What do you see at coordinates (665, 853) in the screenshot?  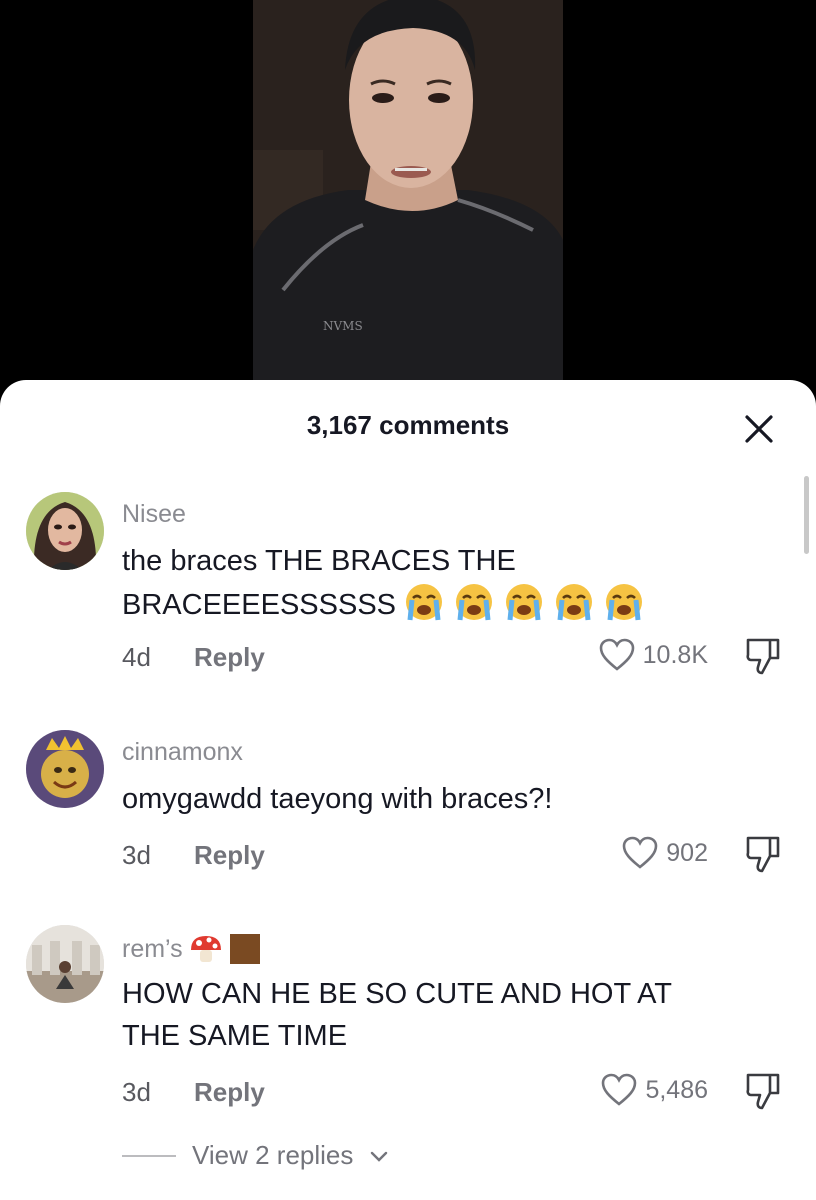 I see `like-button: 902` at bounding box center [665, 853].